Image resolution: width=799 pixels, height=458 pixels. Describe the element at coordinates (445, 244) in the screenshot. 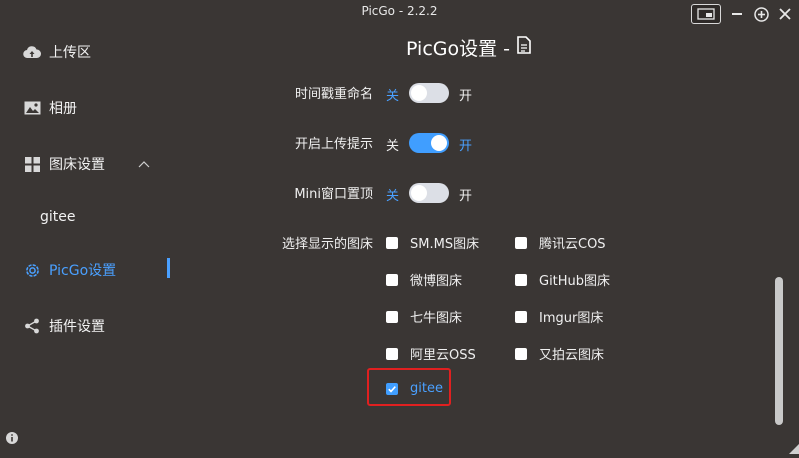

I see `checkbox-label: SM.MS图床` at that location.